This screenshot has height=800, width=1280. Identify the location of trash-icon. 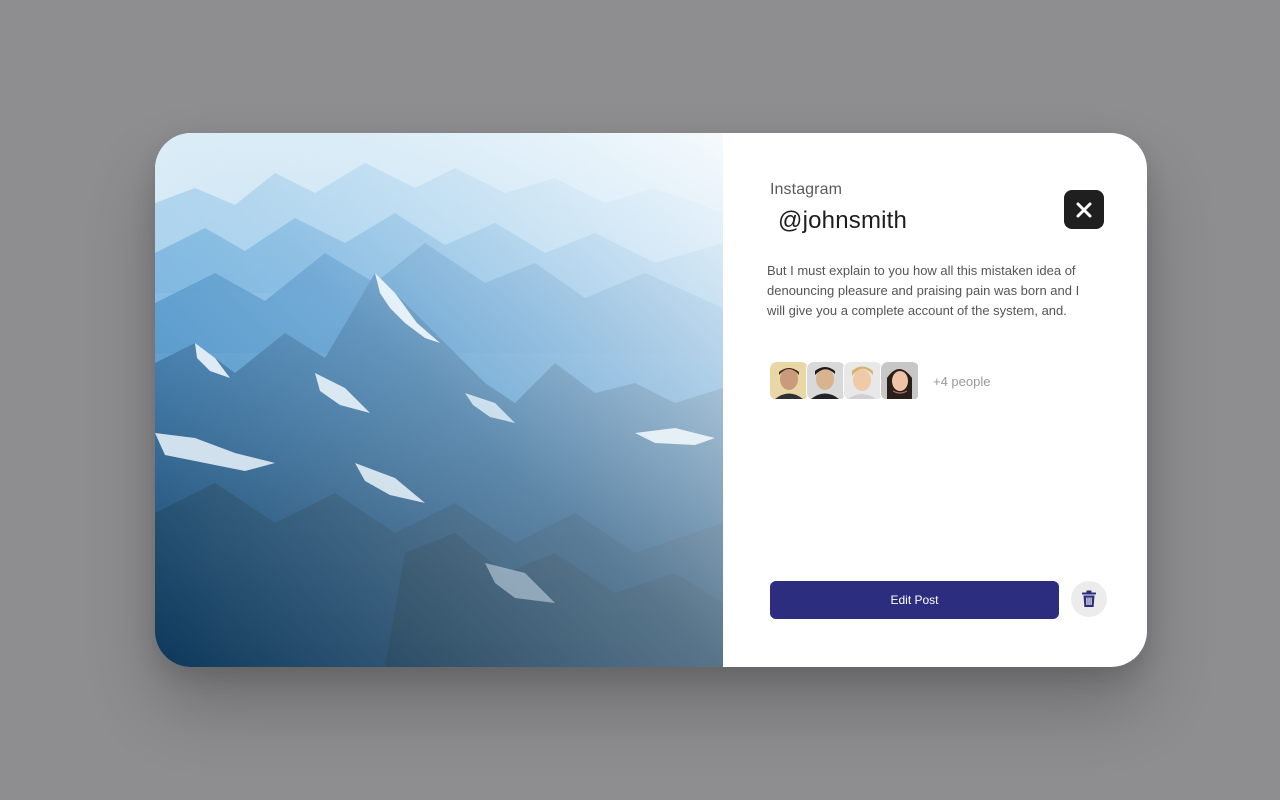
(1089, 598).